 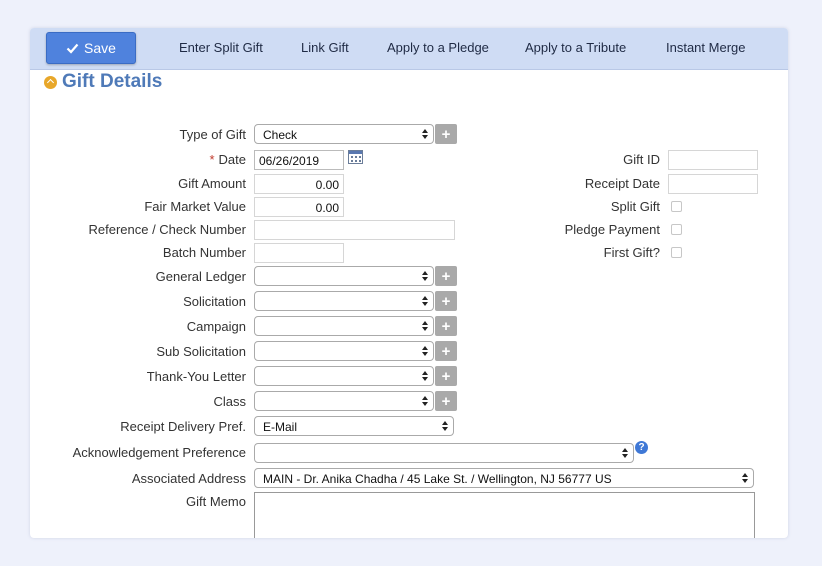 What do you see at coordinates (676, 252) in the screenshot?
I see `first-gift-checkbox` at bounding box center [676, 252].